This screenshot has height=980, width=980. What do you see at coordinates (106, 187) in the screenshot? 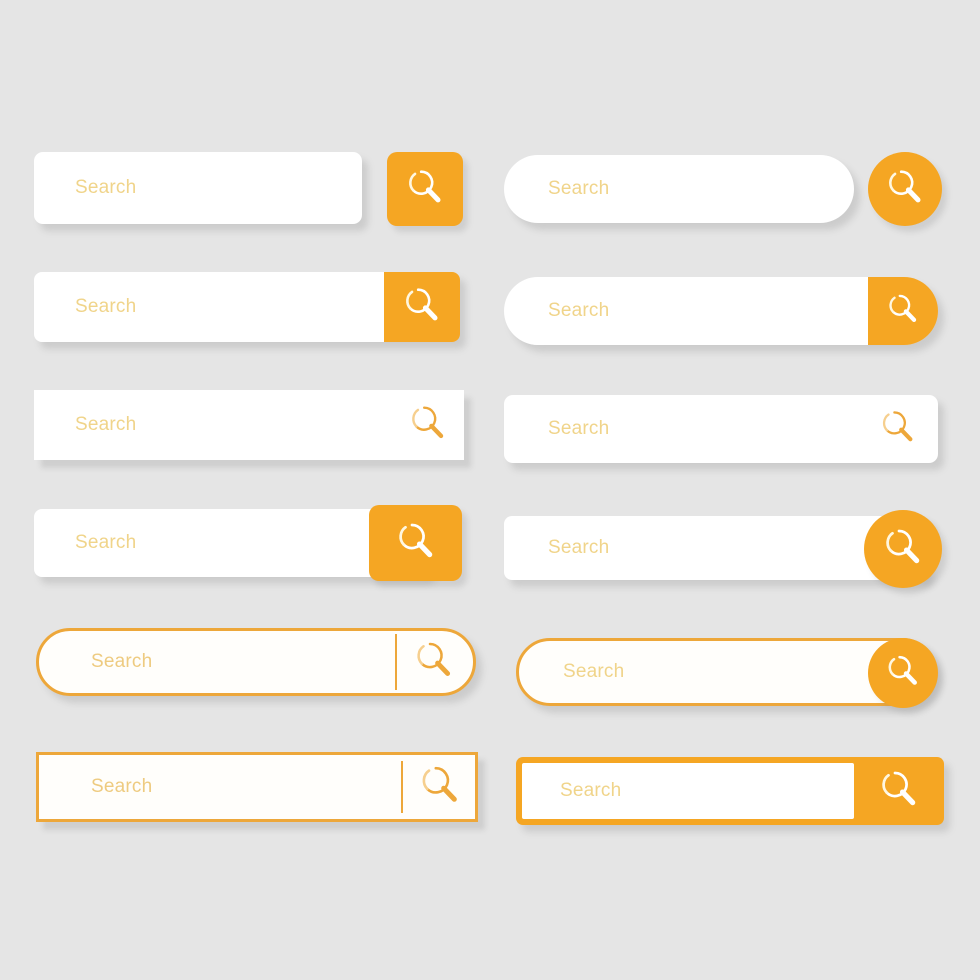
I see `search-placeholder-1: Search` at bounding box center [106, 187].